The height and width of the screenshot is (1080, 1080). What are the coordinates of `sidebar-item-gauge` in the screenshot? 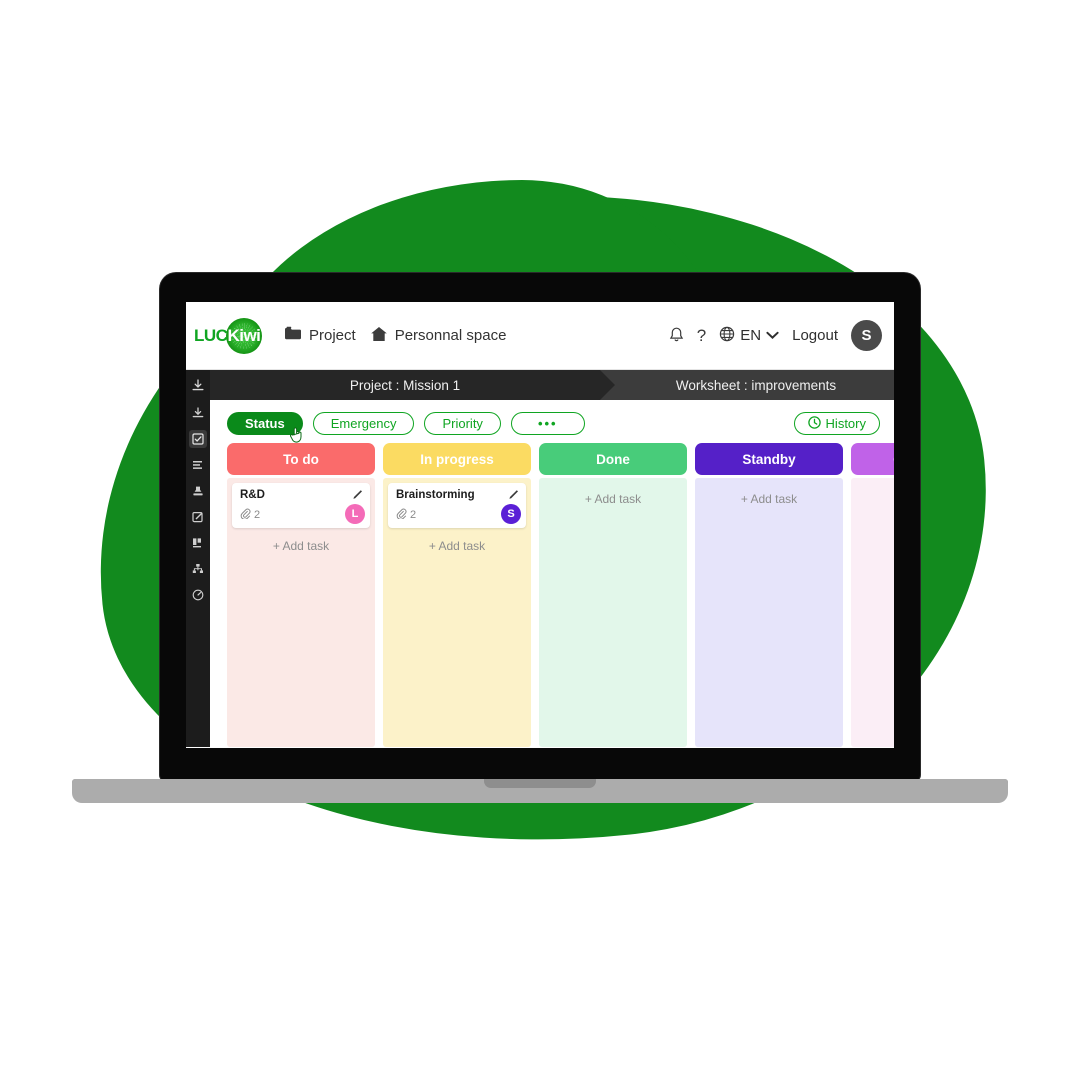 It's located at (198, 595).